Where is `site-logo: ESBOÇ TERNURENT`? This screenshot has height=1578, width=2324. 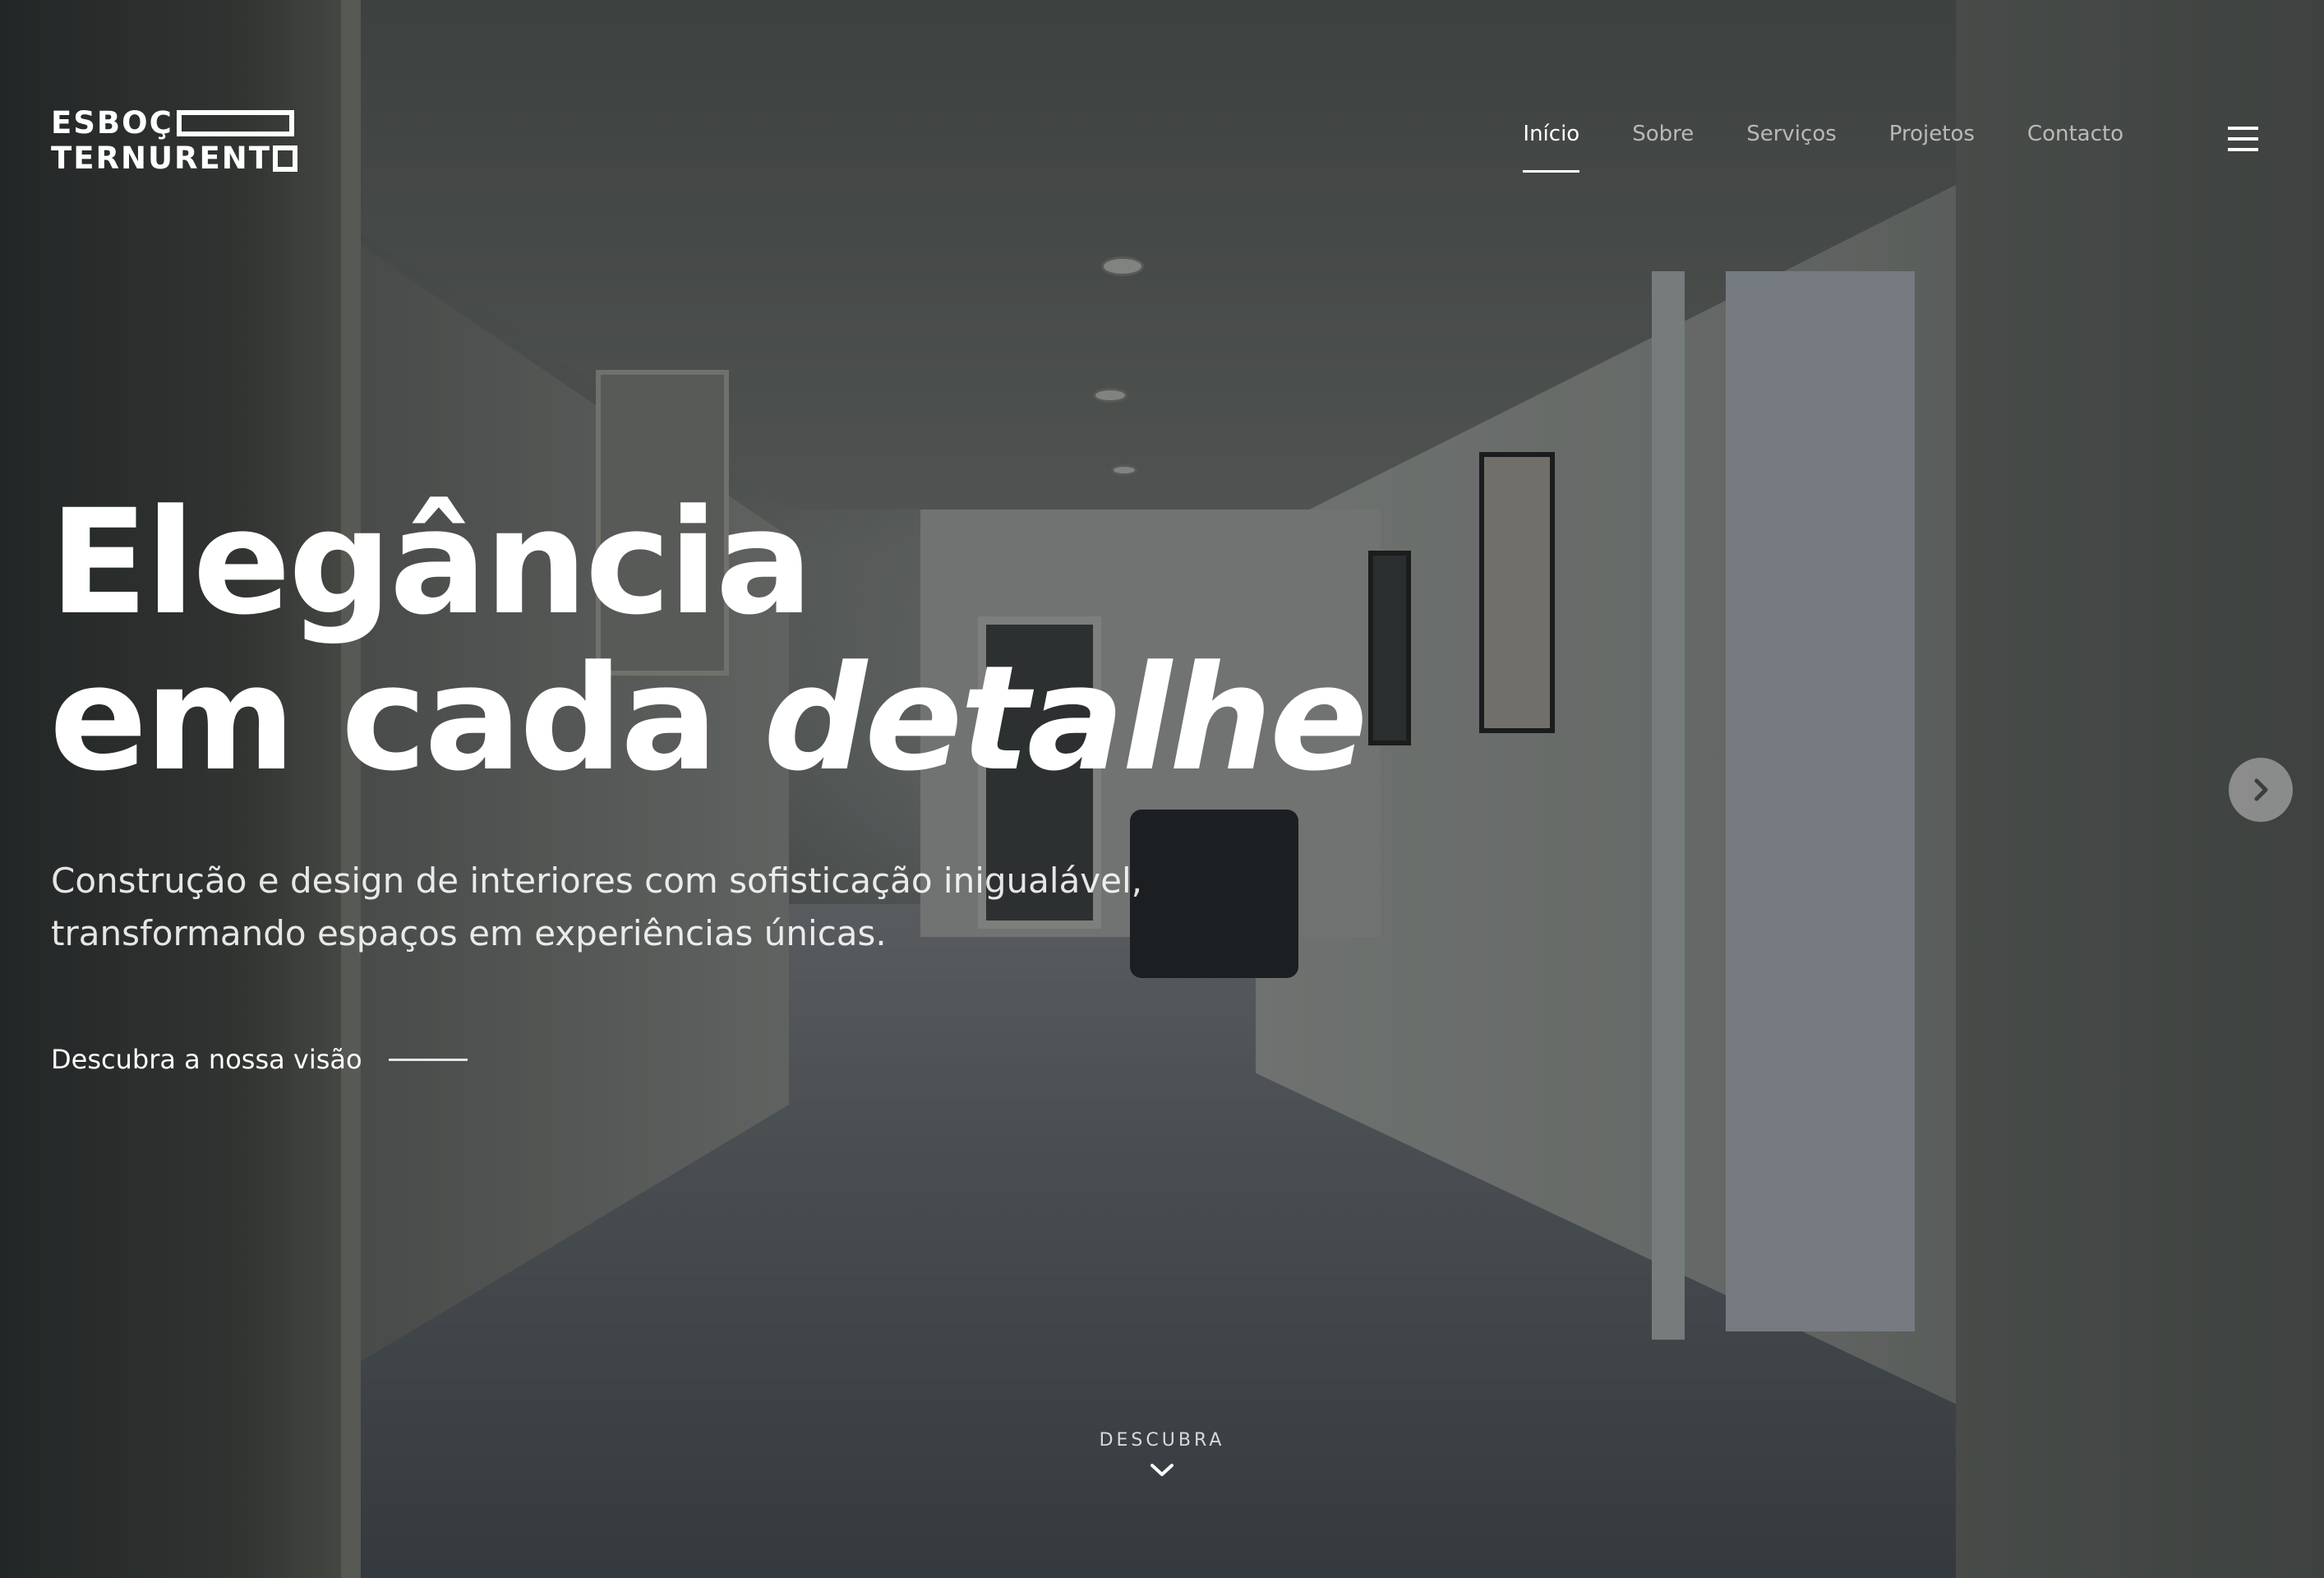 site-logo: ESBOÇ TERNURENT is located at coordinates (174, 140).